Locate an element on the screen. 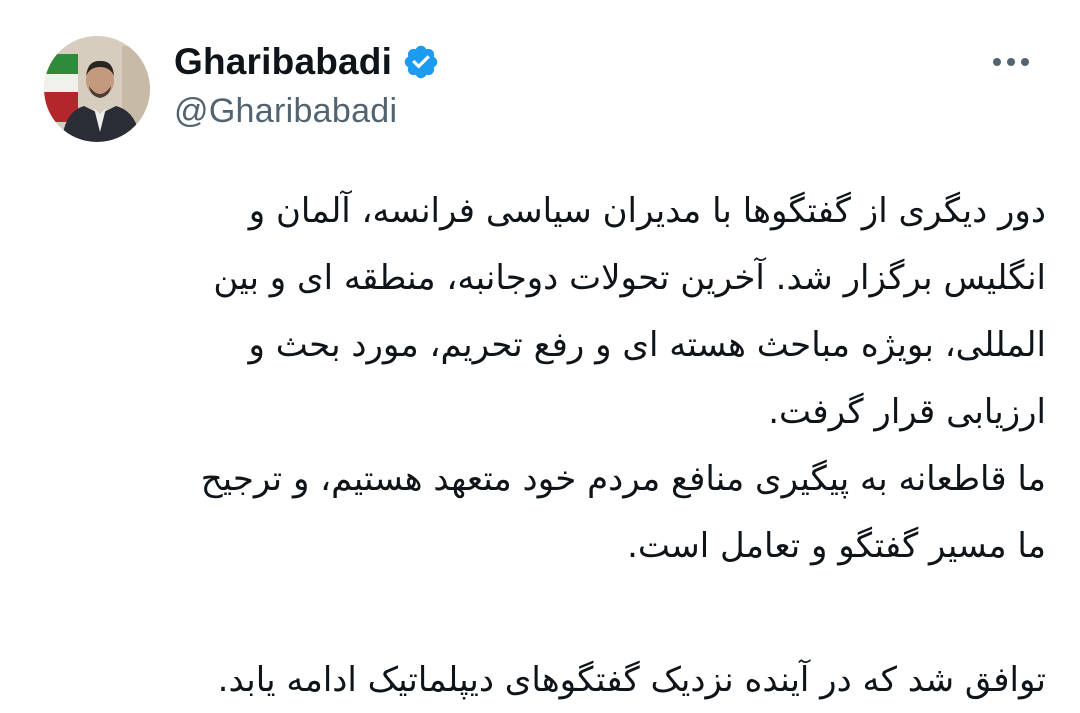 Image resolution: width=1080 pixels, height=713 pixels. author-avatar is located at coordinates (97, 89).